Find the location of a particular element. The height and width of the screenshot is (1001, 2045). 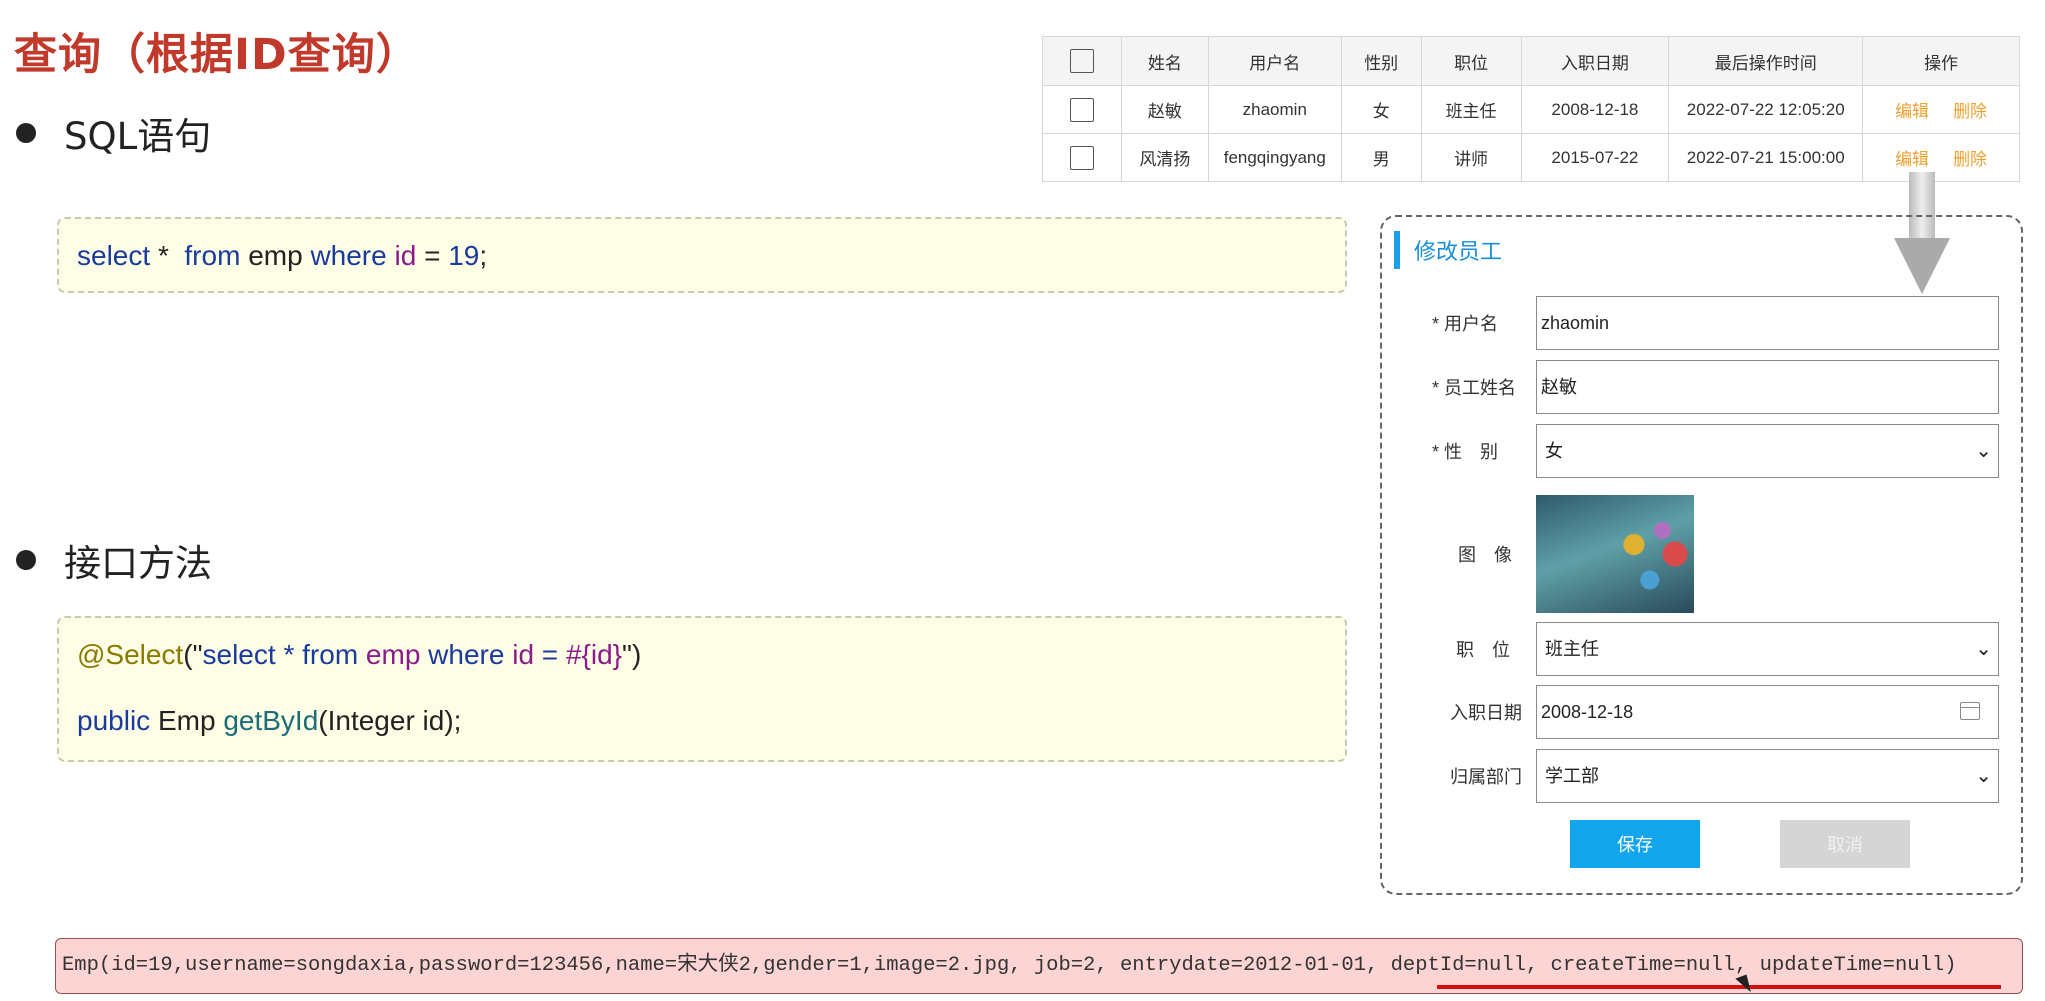

cell-updated: 2022-07-21 15:00:00 is located at coordinates (1766, 157).